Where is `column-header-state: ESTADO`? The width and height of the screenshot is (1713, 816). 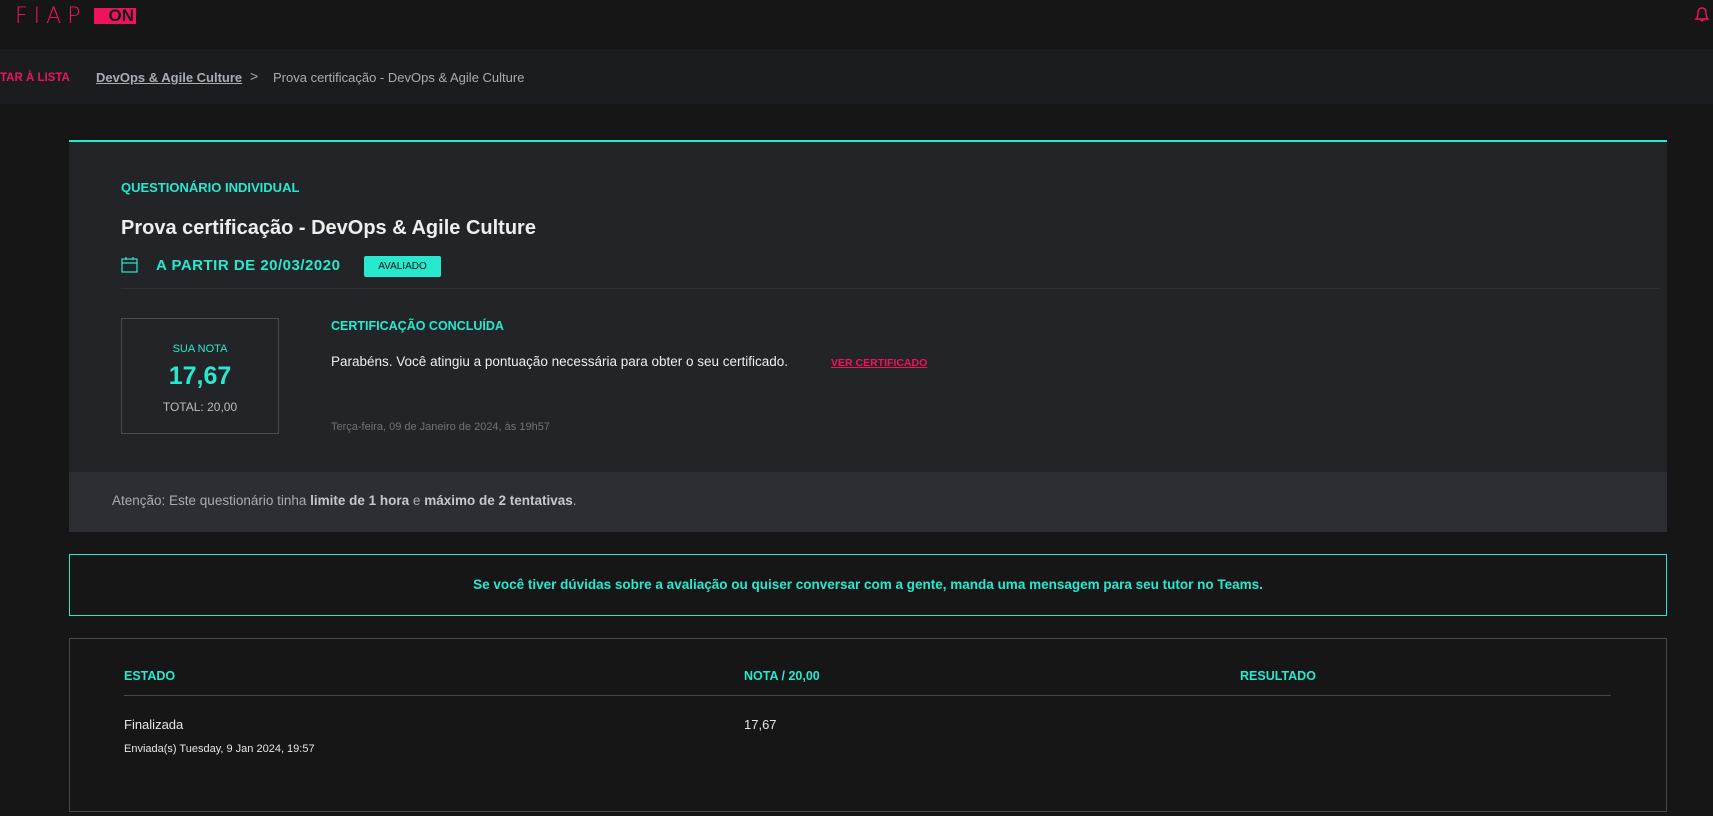 column-header-state: ESTADO is located at coordinates (150, 676).